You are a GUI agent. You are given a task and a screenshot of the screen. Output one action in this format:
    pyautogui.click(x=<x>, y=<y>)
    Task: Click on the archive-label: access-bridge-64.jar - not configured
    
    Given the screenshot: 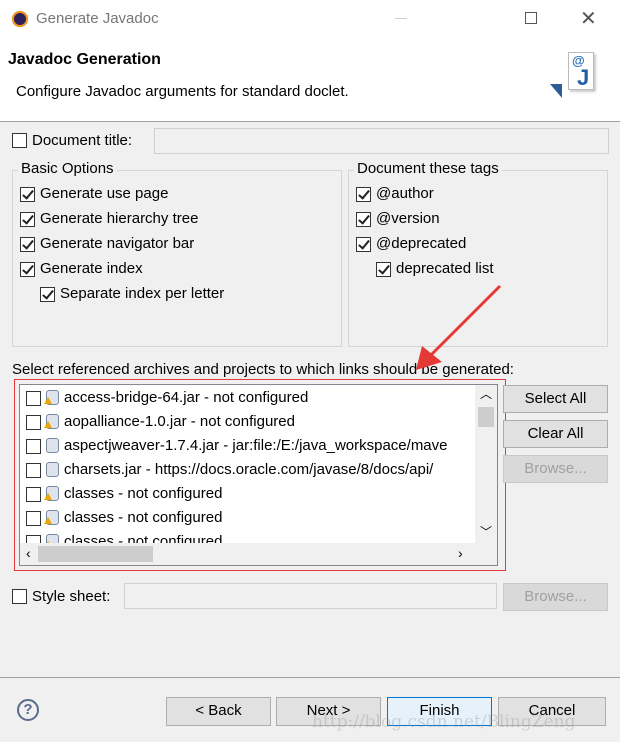 What is the action you would take?
    pyautogui.click(x=186, y=397)
    